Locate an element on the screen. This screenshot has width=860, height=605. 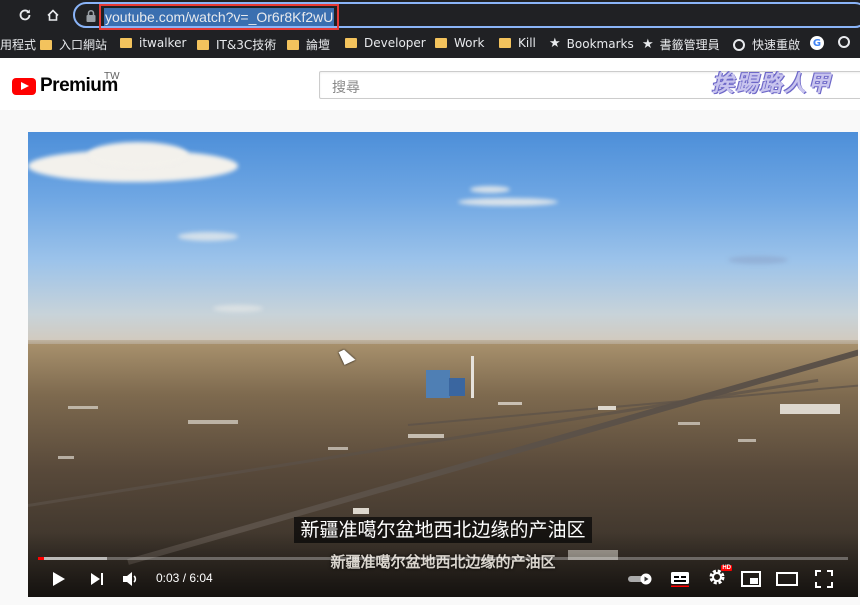
volume-icon is located at coordinates (130, 579).